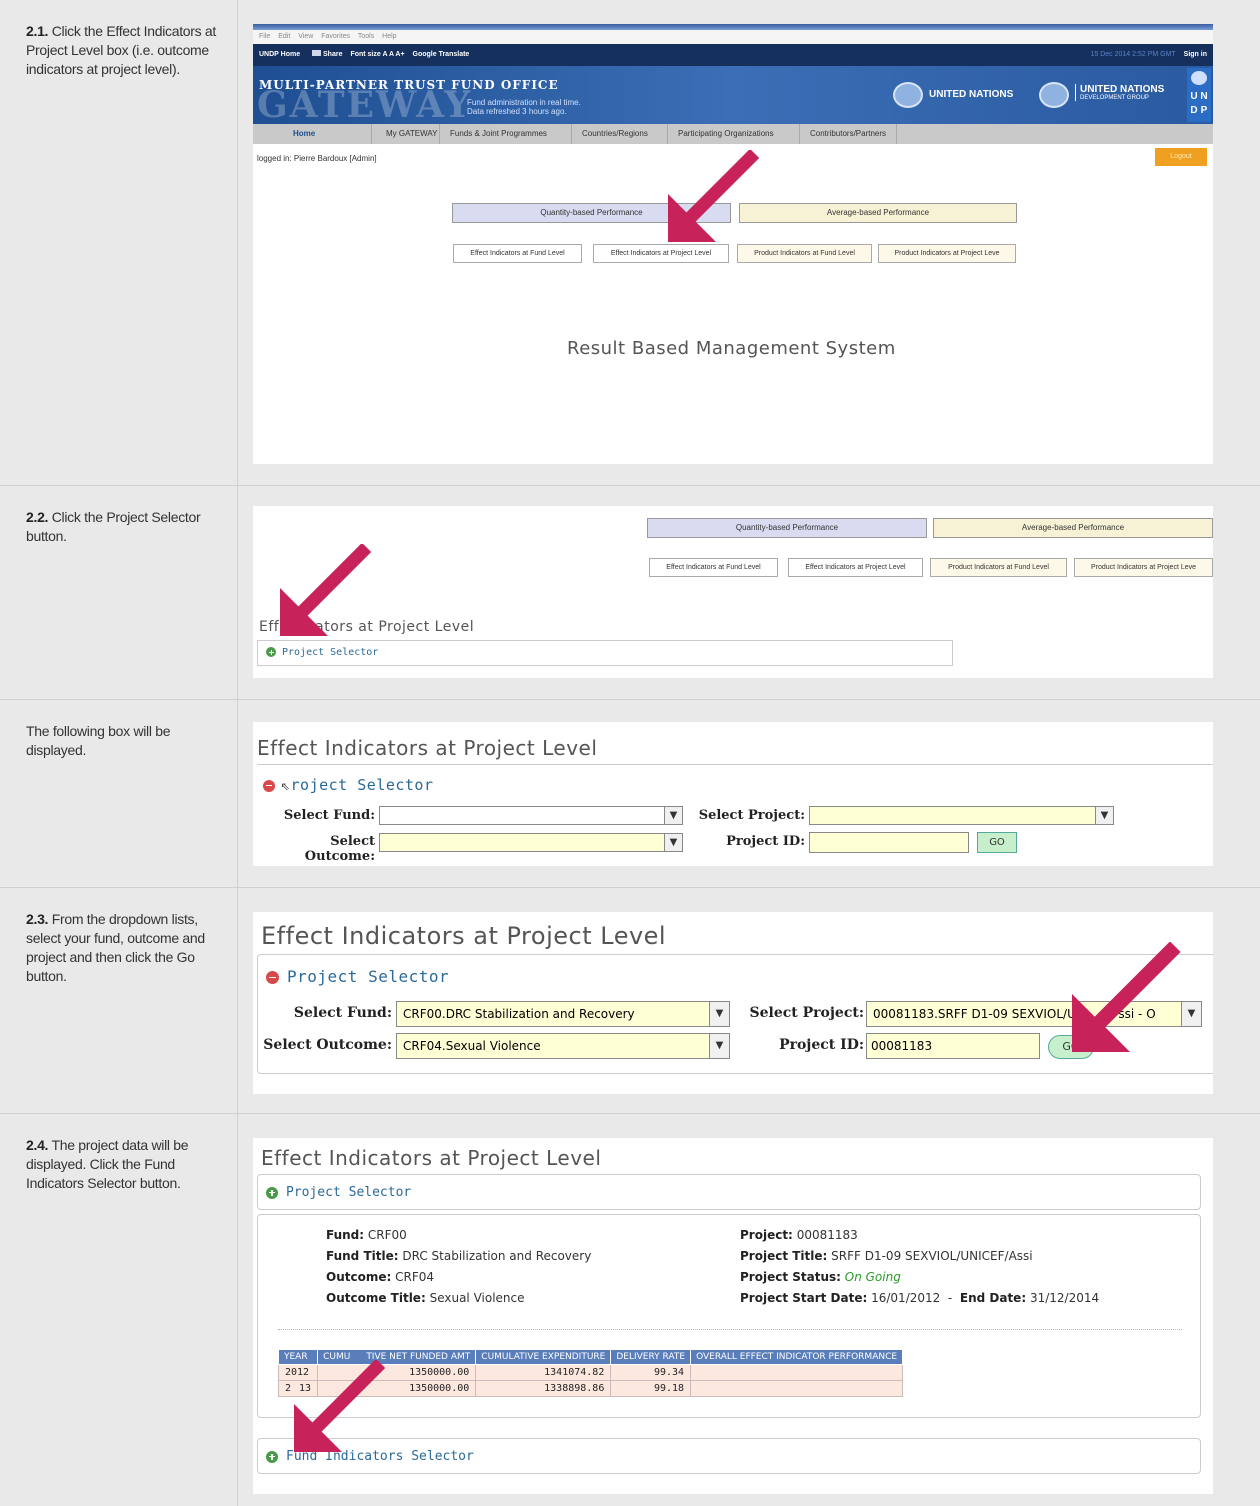 This screenshot has width=1260, height=1506. I want to click on menu-edit: Edit, so click(284, 36).